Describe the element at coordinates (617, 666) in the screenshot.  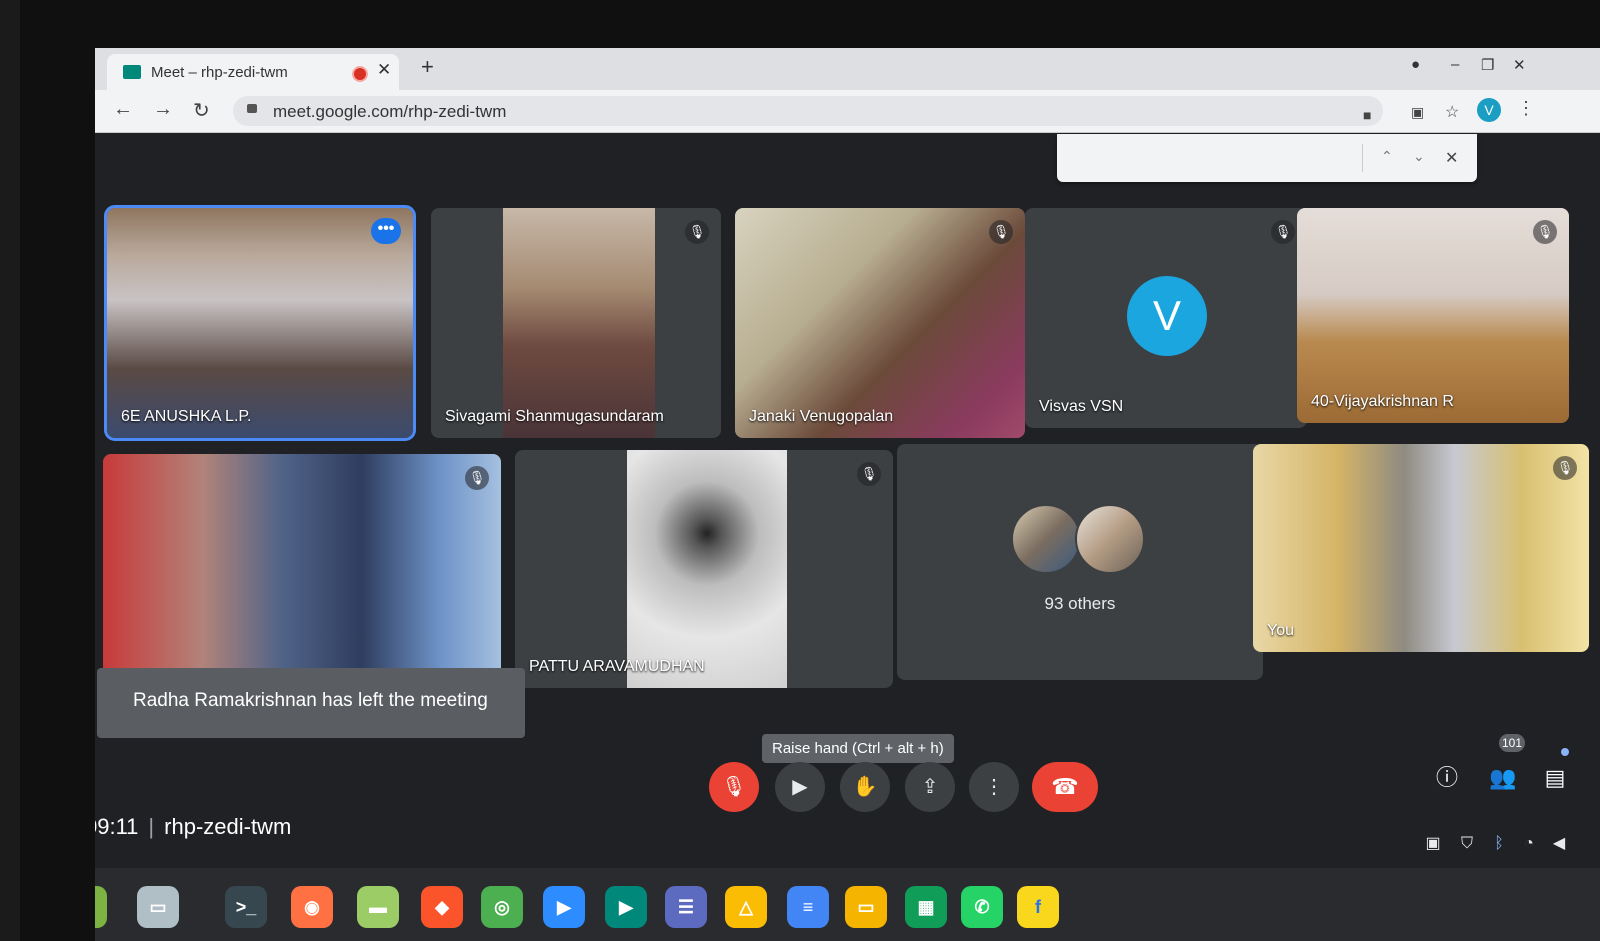
I see `participant-name: PATTU ARAVAMUDHAN` at that location.